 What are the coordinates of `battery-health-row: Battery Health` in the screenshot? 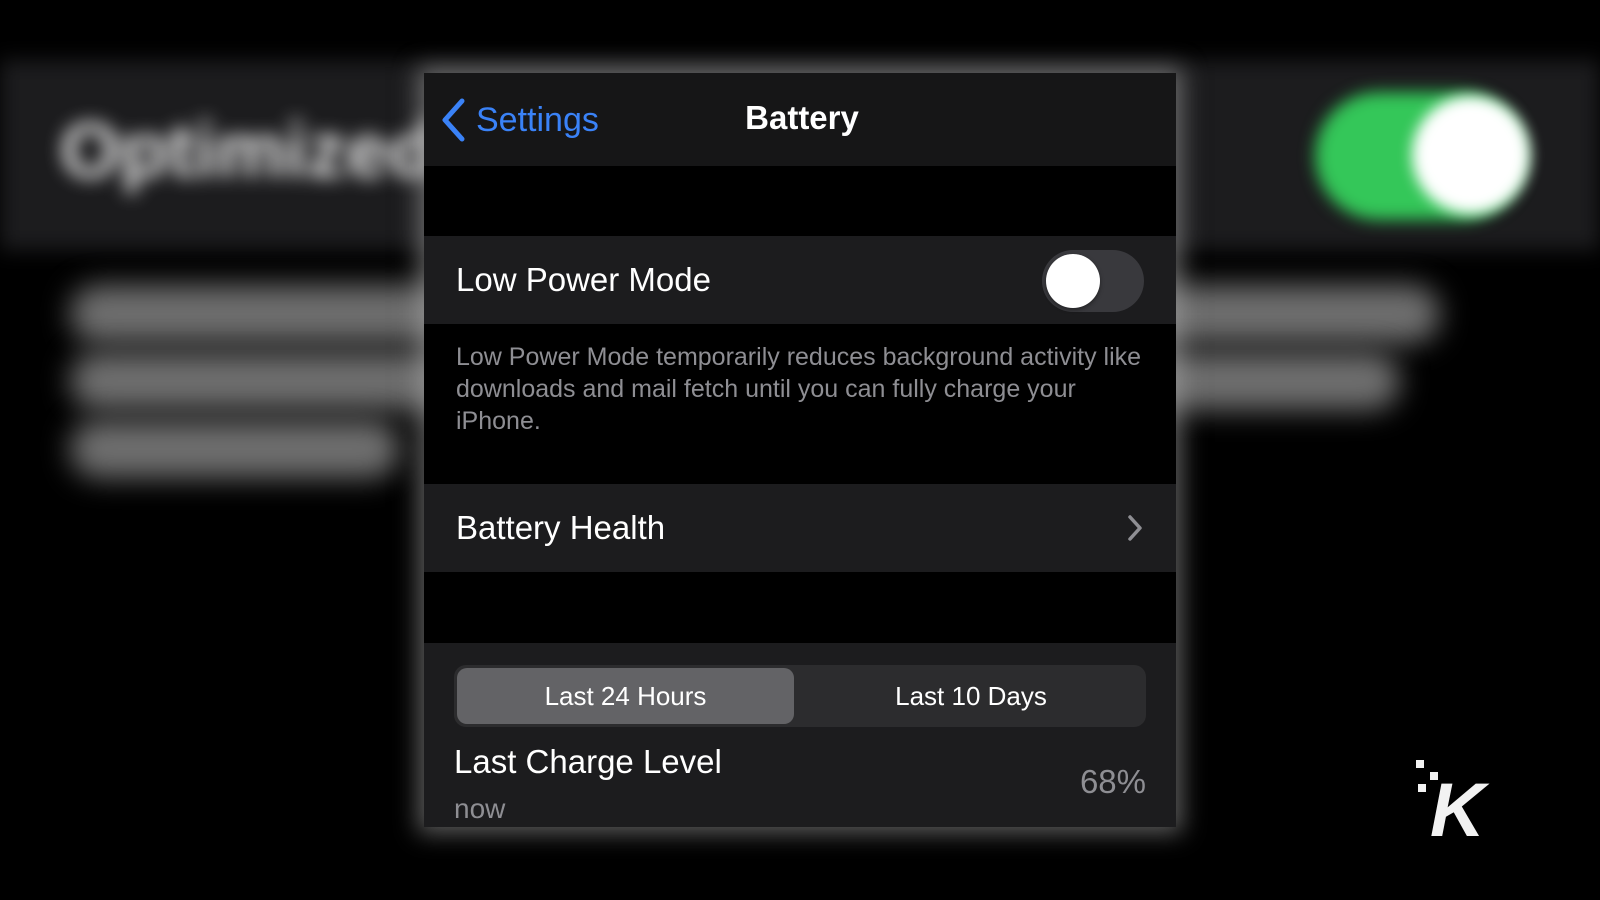 It's located at (800, 528).